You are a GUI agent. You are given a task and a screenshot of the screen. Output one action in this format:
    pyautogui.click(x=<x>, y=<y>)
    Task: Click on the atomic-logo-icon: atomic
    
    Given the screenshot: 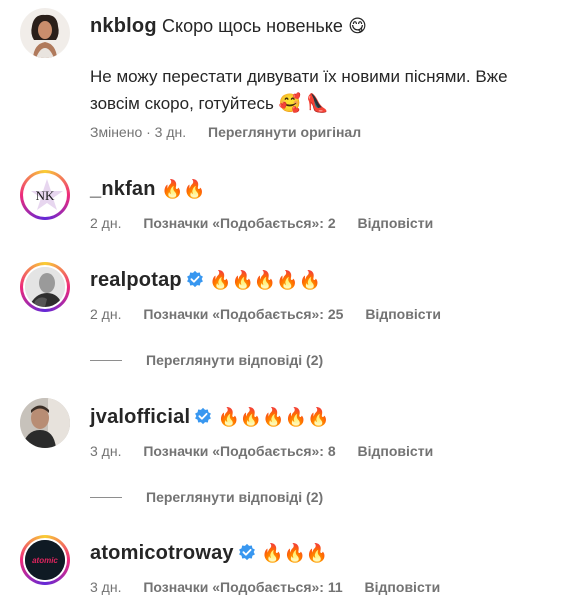 What is the action you would take?
    pyautogui.click(x=45, y=560)
    